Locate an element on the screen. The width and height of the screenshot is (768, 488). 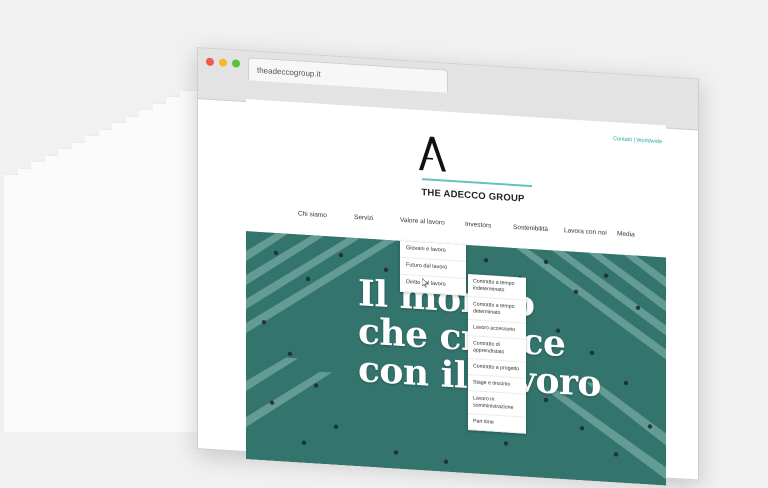
adecco-logo-icon is located at coordinates (432, 154).